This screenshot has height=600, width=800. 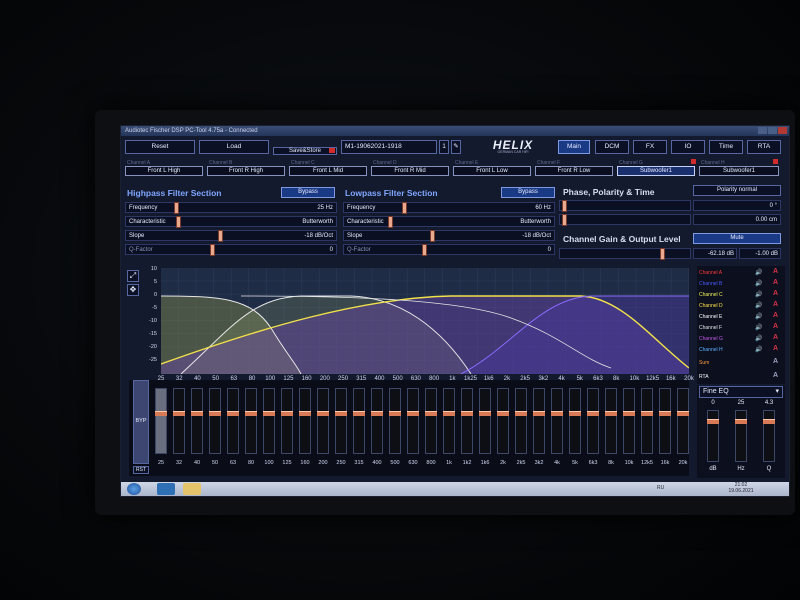 What do you see at coordinates (625, 254) in the screenshot?
I see `gain-slider` at bounding box center [625, 254].